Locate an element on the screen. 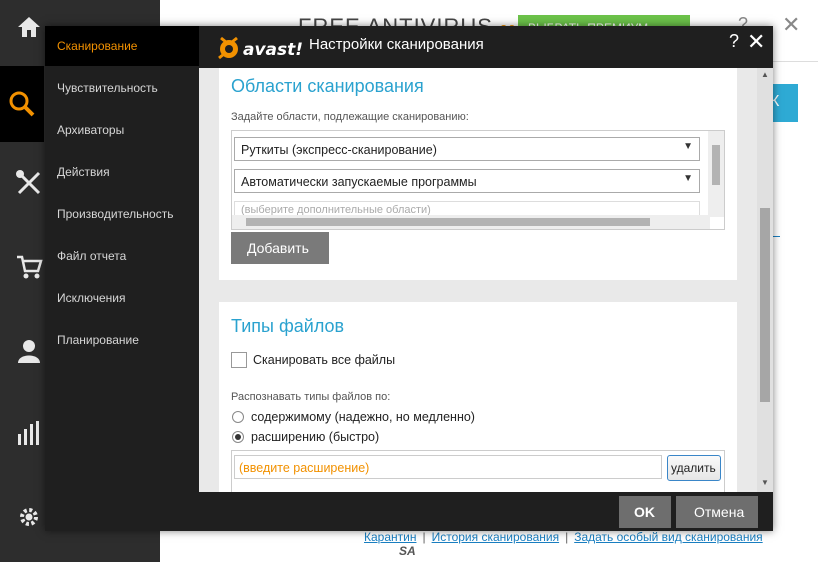  dialog-title: Настройки сканирования is located at coordinates (396, 44).